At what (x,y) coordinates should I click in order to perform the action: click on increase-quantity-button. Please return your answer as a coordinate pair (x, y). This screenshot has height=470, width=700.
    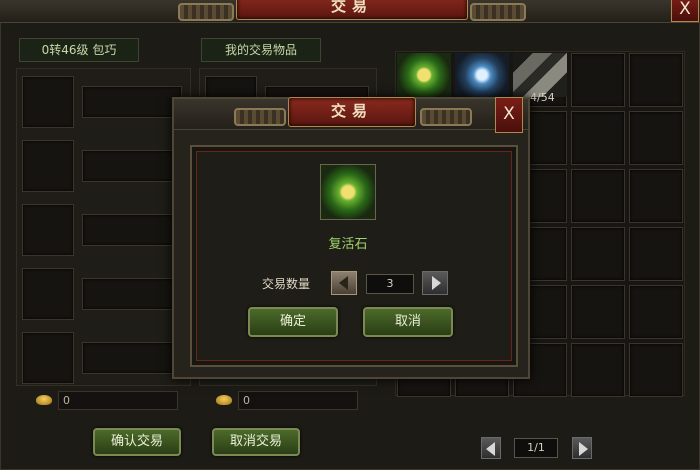
    Looking at the image, I should click on (435, 283).